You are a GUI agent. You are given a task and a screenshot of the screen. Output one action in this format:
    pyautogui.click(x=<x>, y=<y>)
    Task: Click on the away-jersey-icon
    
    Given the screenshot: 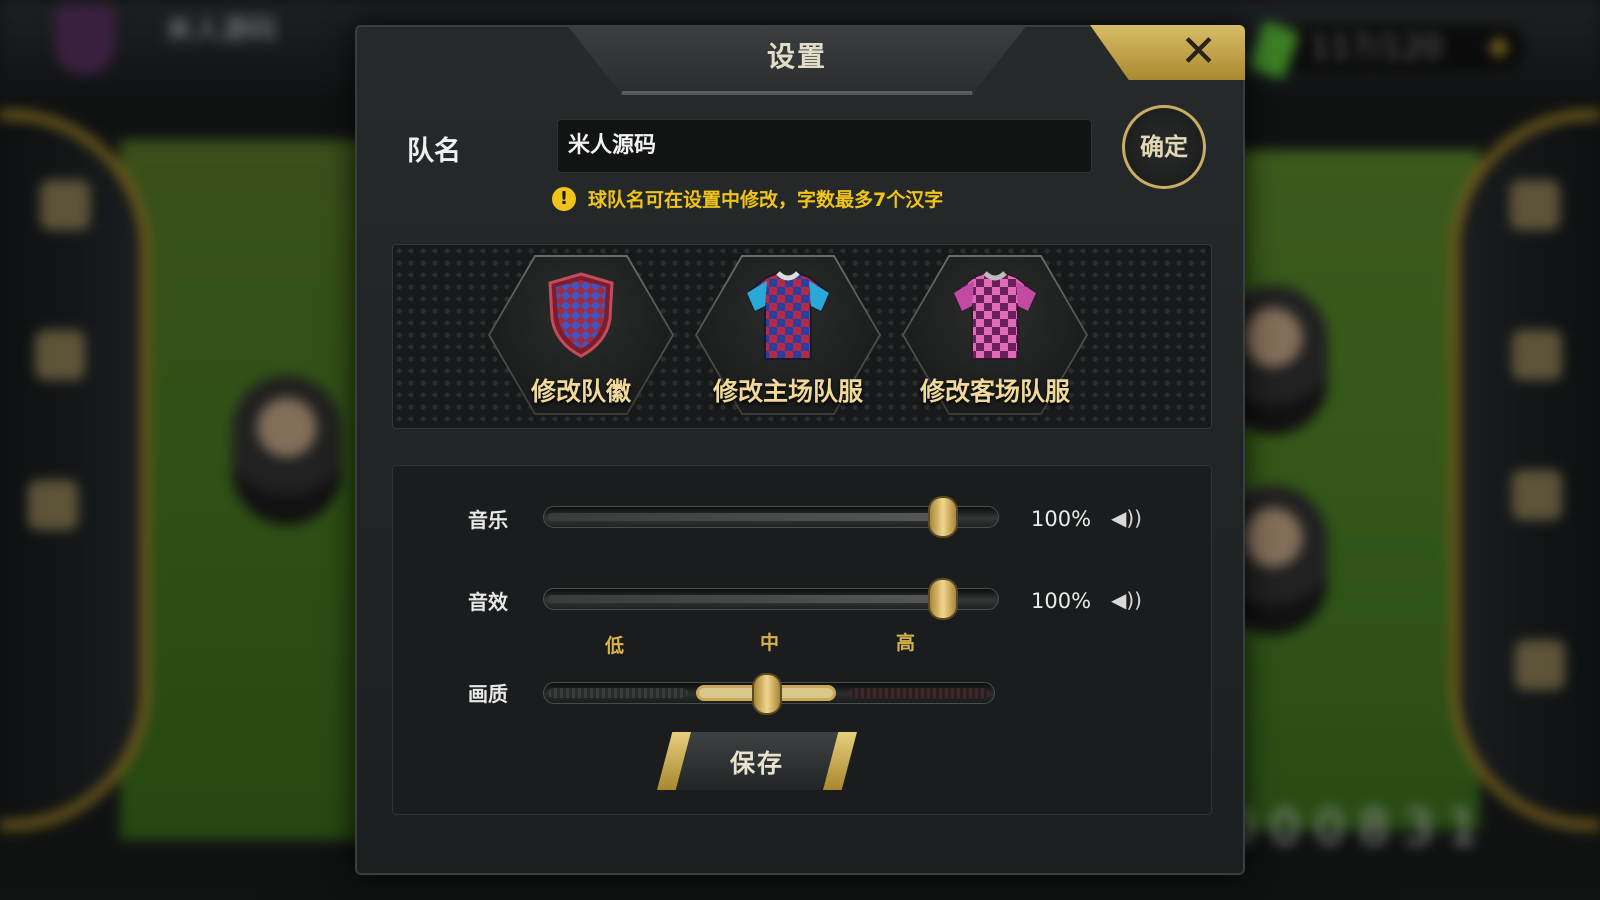 What is the action you would take?
    pyautogui.click(x=995, y=315)
    